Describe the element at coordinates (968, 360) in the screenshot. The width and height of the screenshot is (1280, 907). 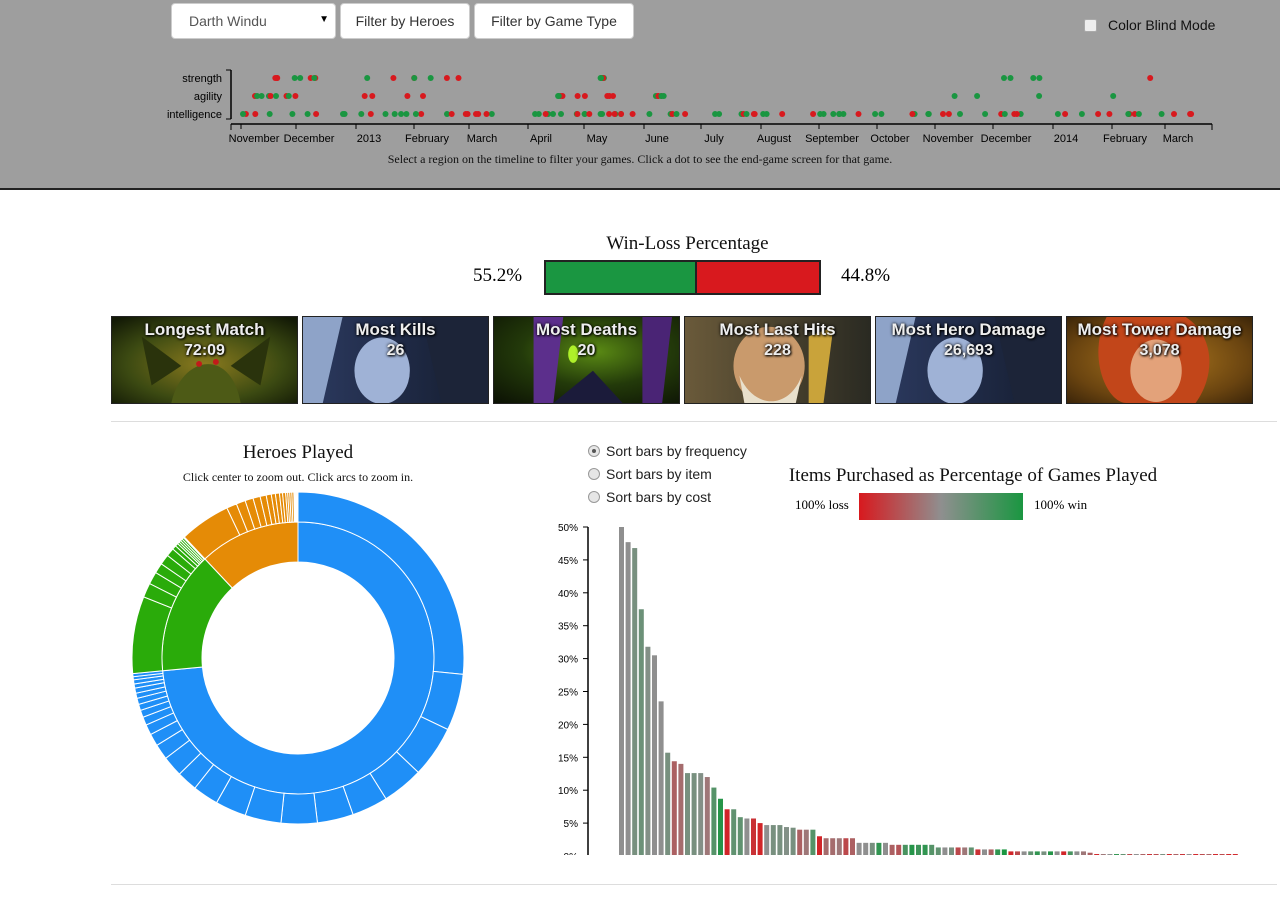
I see `record-card-most-hero-damage: Most Hero Damage 26,693` at that location.